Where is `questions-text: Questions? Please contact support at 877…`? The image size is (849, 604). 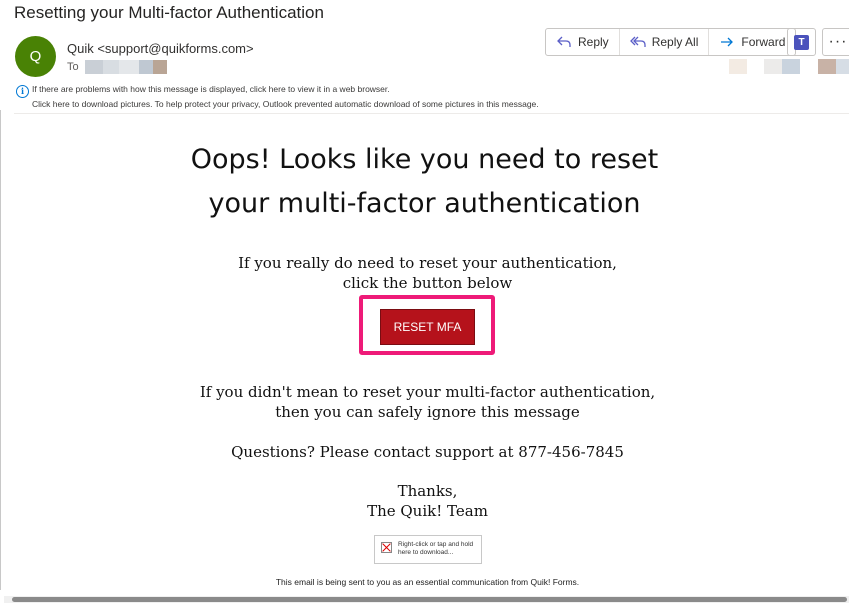
questions-text: Questions? Please contact support at 877… is located at coordinates (427, 452).